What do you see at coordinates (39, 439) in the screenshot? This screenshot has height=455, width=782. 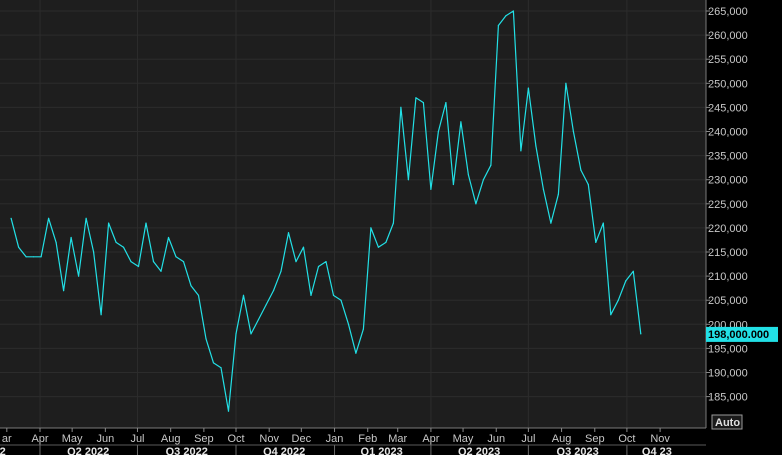 I see `x-month-label: Apr` at bounding box center [39, 439].